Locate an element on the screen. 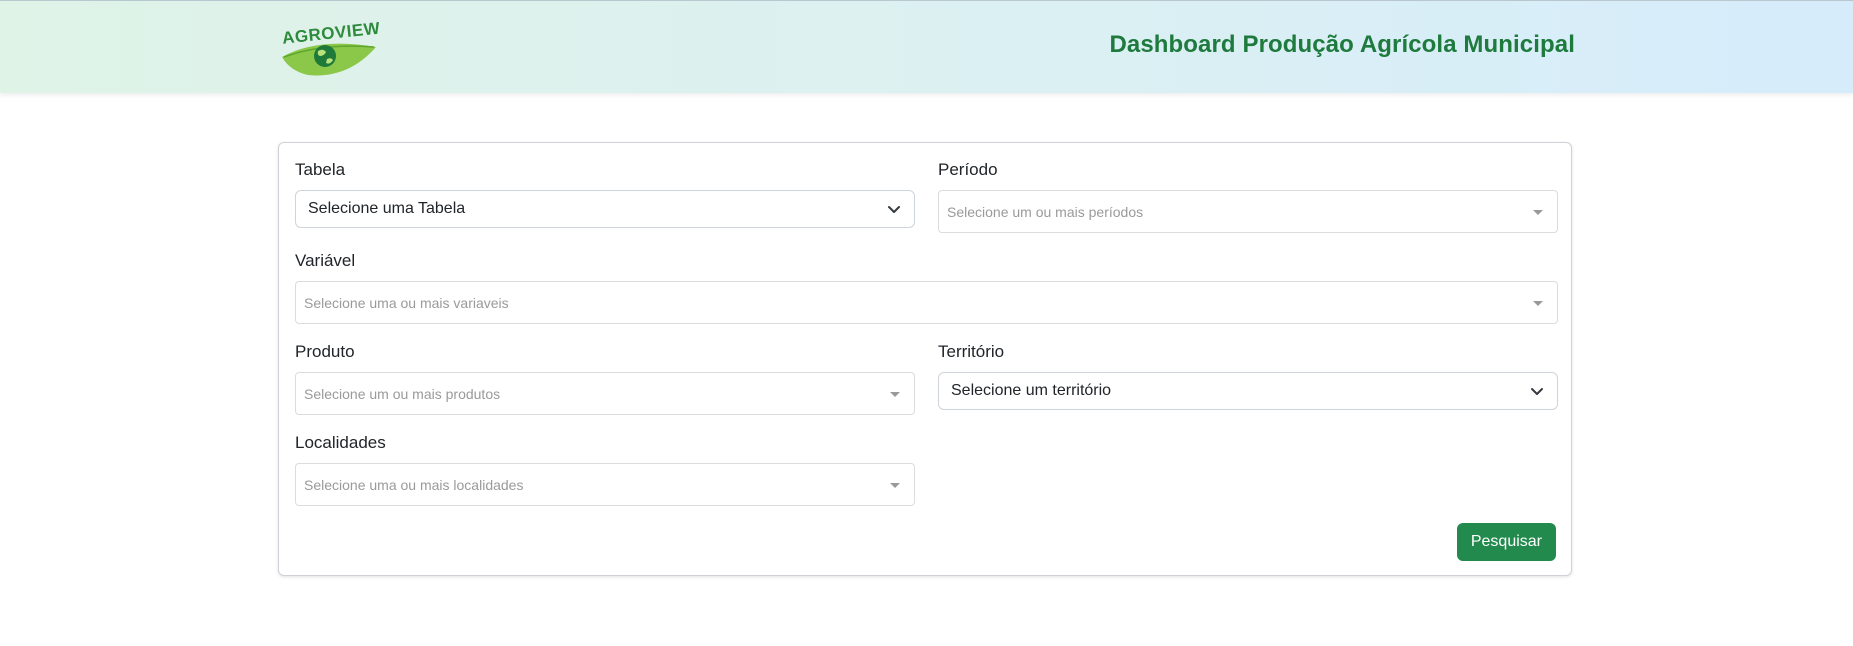 This screenshot has height=646, width=1853. periodo-placeholder: Selecione um ou mais períodos is located at coordinates (1045, 211).